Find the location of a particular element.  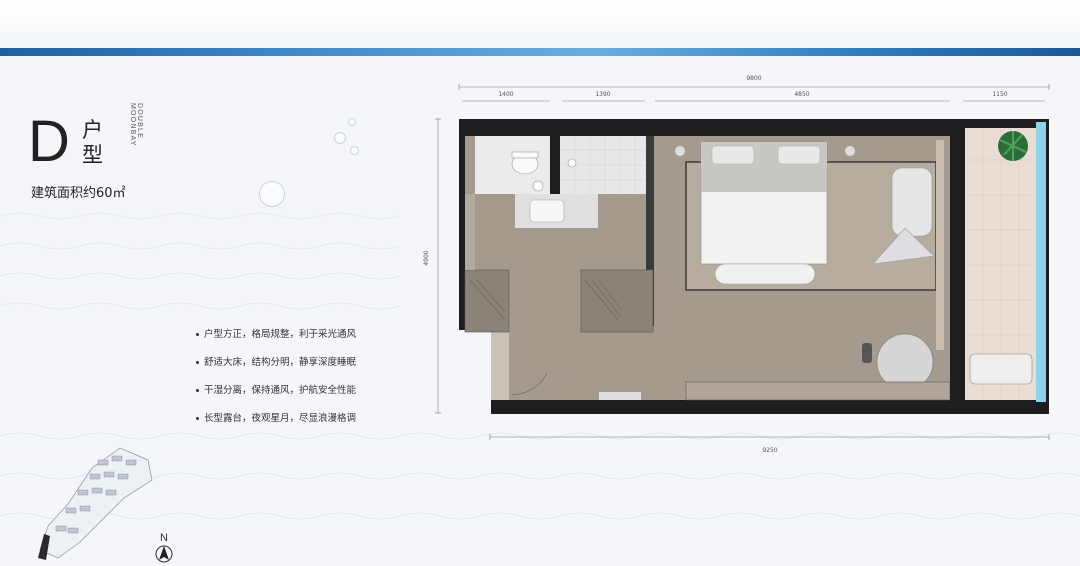

balcony-glass is located at coordinates (1041, 262).